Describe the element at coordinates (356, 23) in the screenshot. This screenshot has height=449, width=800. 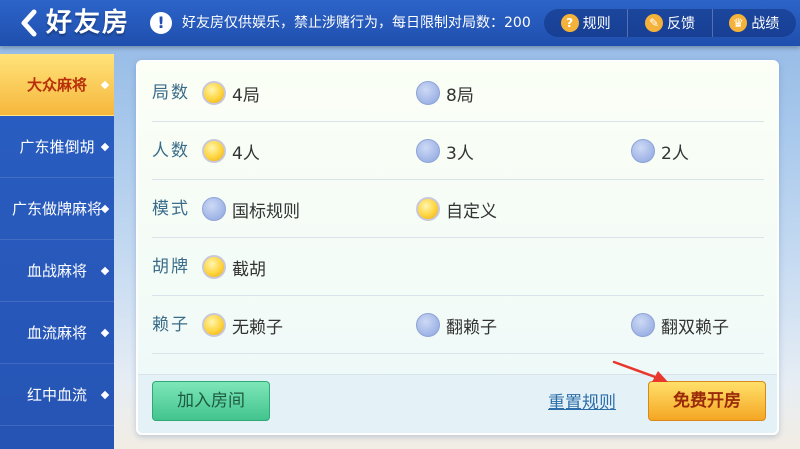
I see `notice-text: 好友房仅供娱乐，禁止涉赌行为，每日限制对局数：200` at that location.